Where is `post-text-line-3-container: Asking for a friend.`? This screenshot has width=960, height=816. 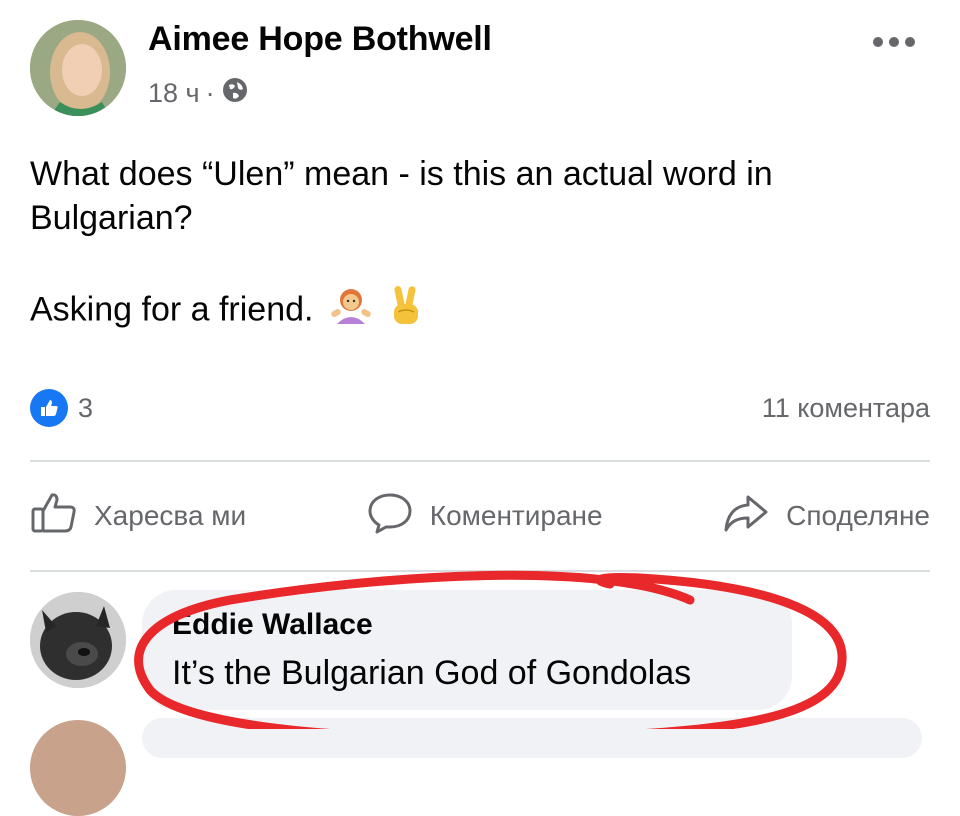
post-text-line-3-container: Asking for a friend. is located at coordinates (480, 311).